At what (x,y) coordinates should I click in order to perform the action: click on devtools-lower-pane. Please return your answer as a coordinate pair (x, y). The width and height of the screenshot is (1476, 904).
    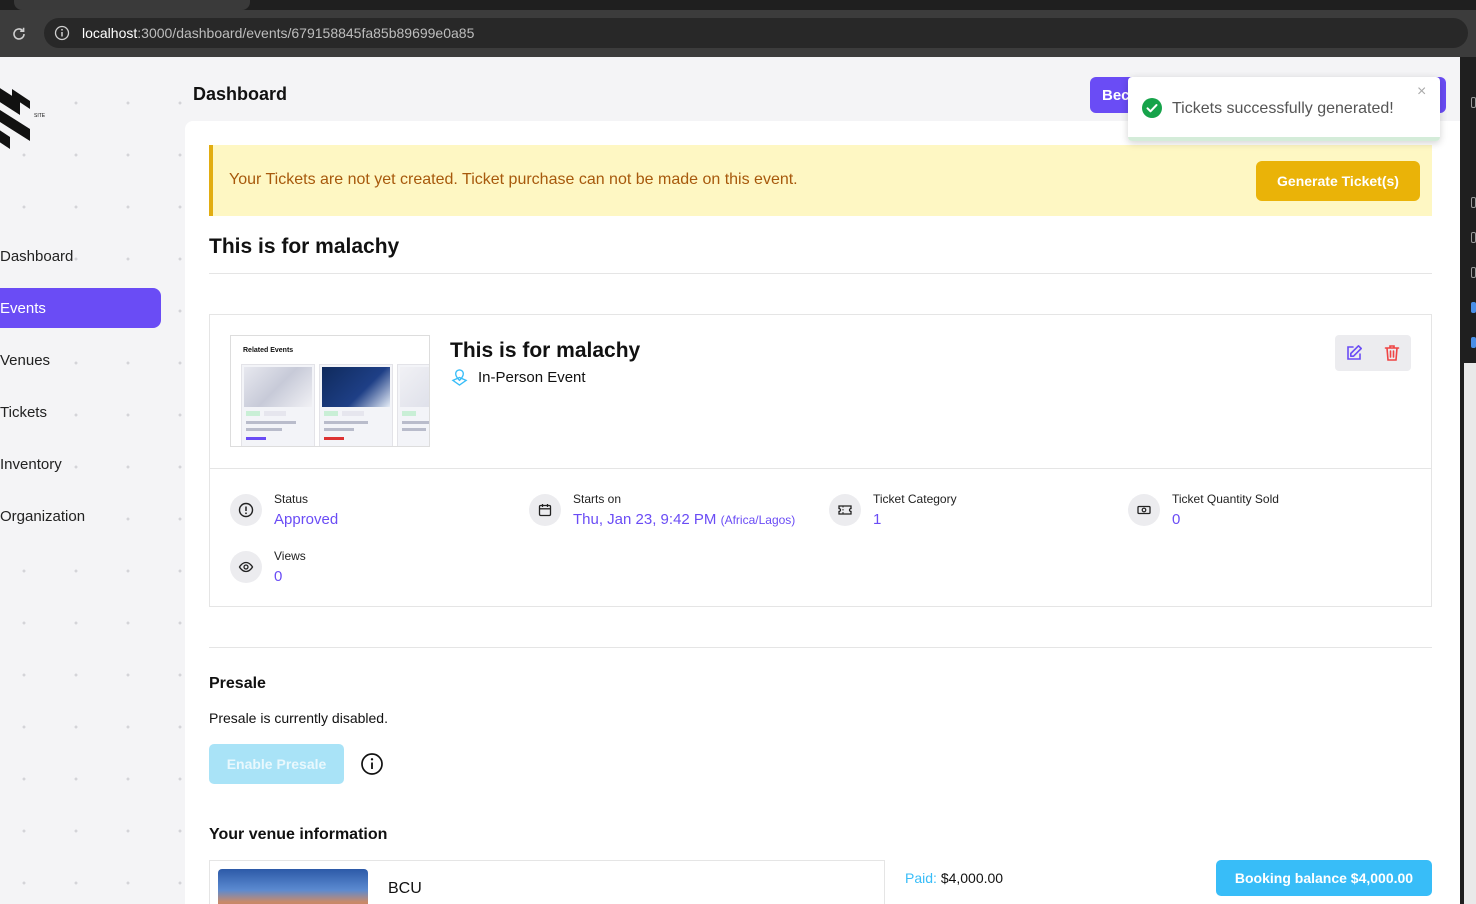
    Looking at the image, I should click on (1470, 633).